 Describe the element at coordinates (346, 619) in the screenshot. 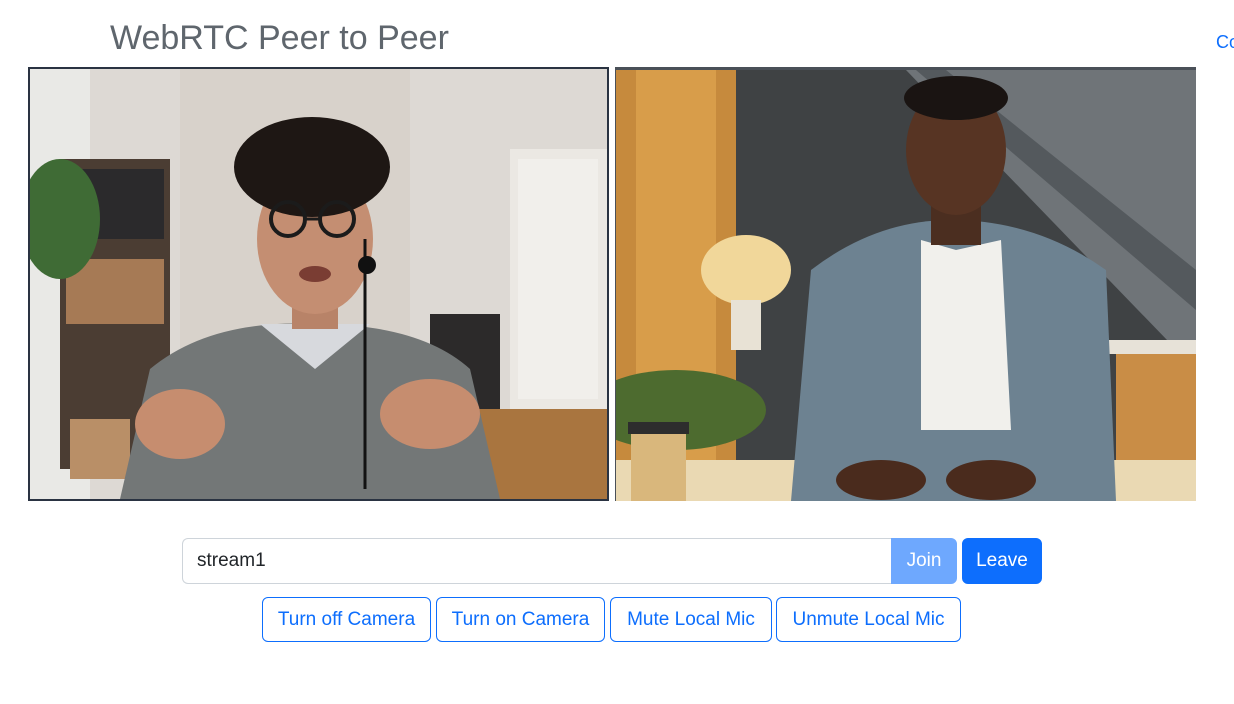

I see `turn-off-camera-button: Turn off Camera` at that location.